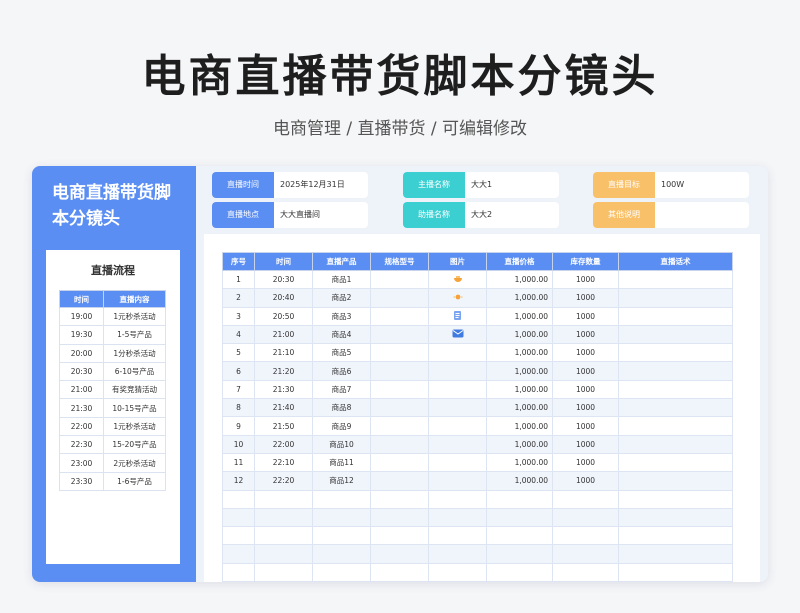 This screenshot has height=613, width=800. I want to click on cell-no: 12, so click(238, 481).